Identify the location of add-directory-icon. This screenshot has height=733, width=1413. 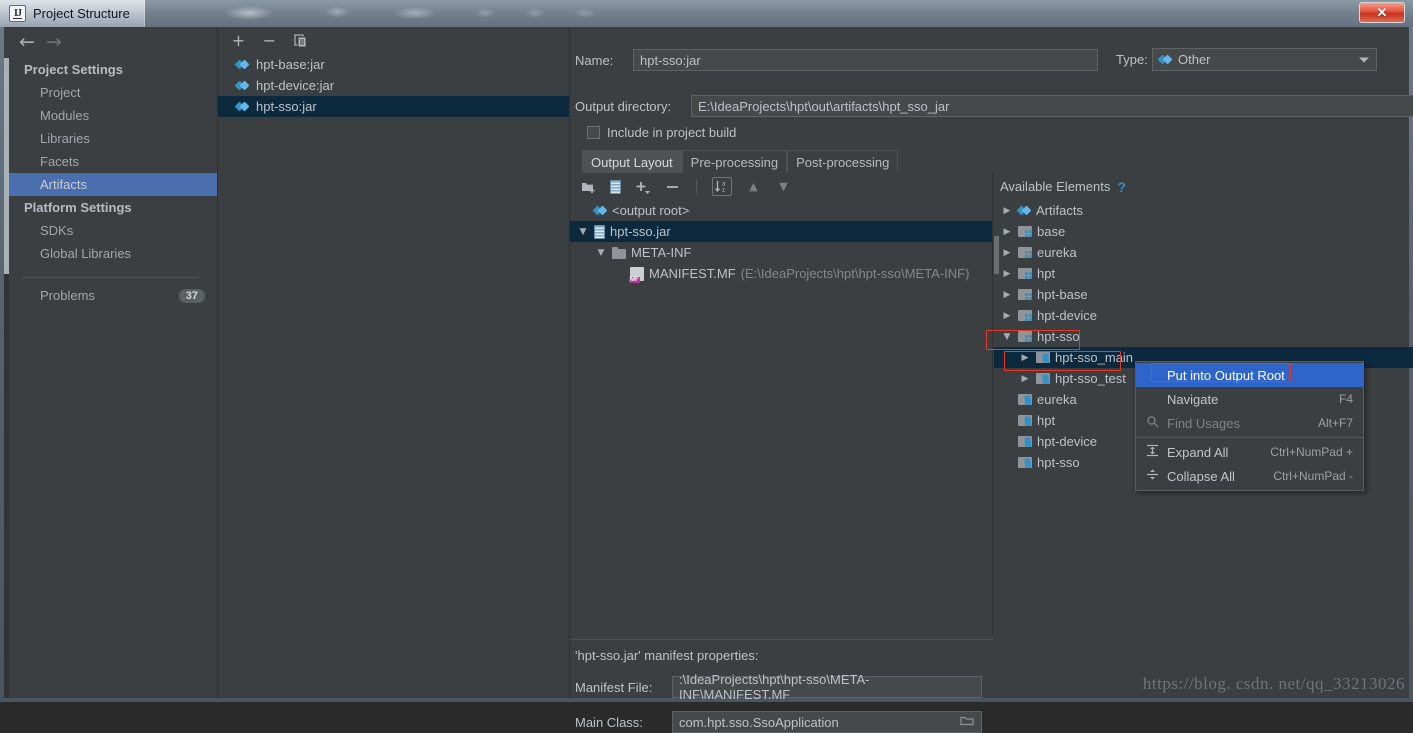
(588, 186).